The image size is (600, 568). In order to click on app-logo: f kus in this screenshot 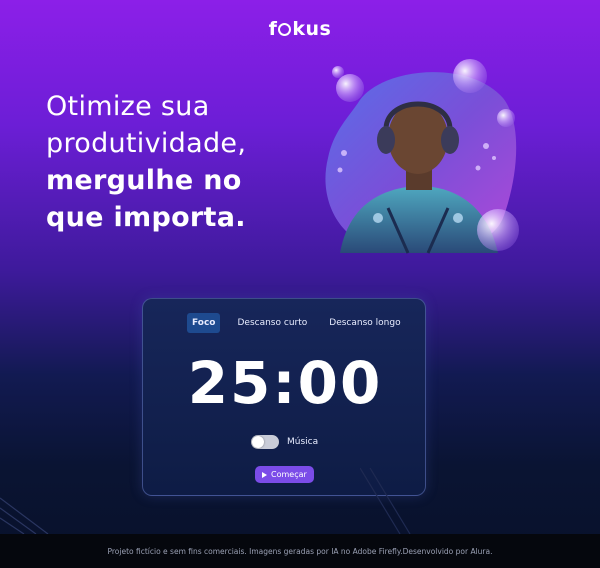, I will do `click(300, 29)`.